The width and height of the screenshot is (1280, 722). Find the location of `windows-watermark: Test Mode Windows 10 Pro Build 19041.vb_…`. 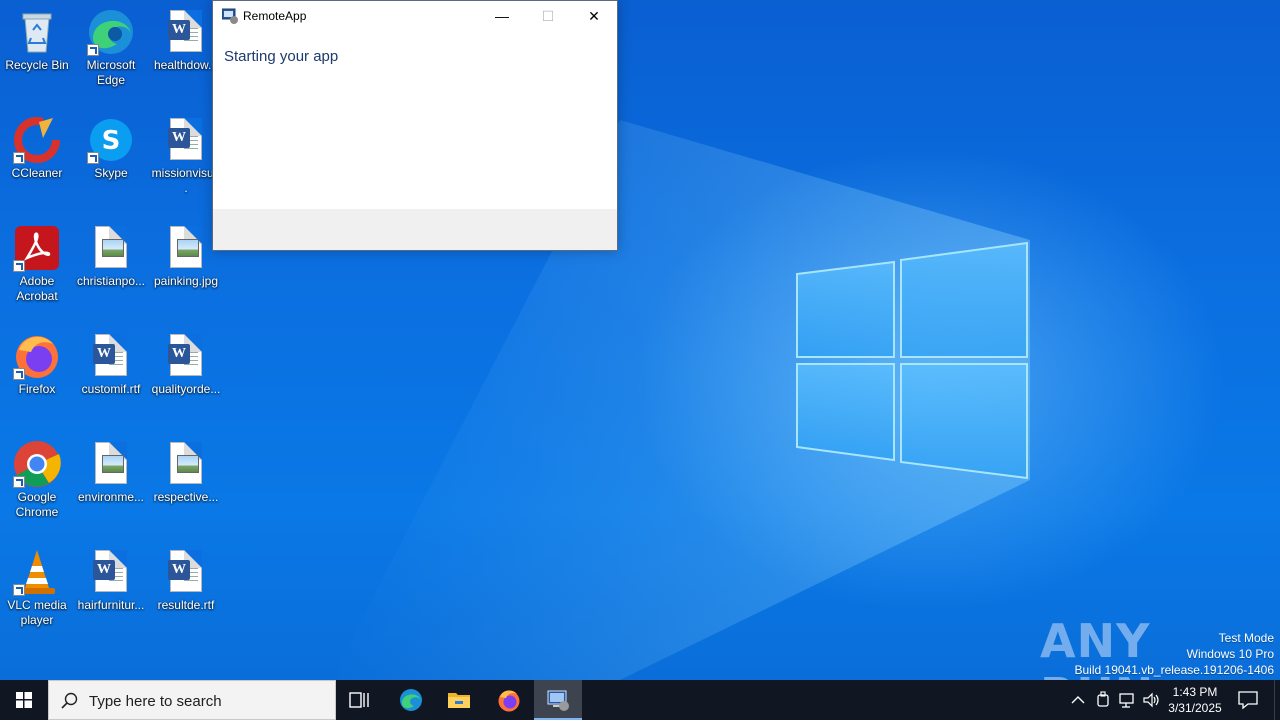

windows-watermark: Test Mode Windows 10 Pro Build 19041.vb_… is located at coordinates (1175, 654).